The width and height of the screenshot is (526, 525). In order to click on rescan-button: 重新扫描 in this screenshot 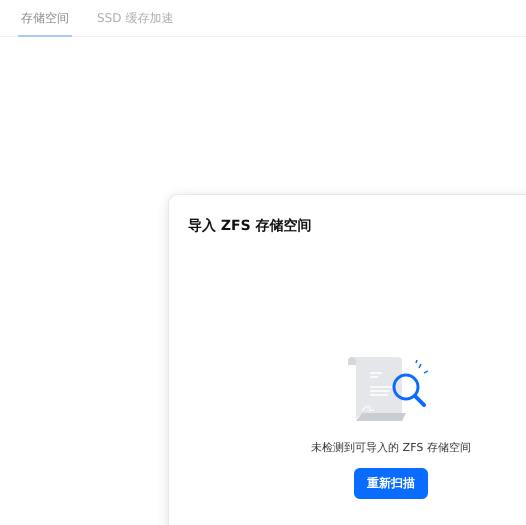, I will do `click(391, 483)`.